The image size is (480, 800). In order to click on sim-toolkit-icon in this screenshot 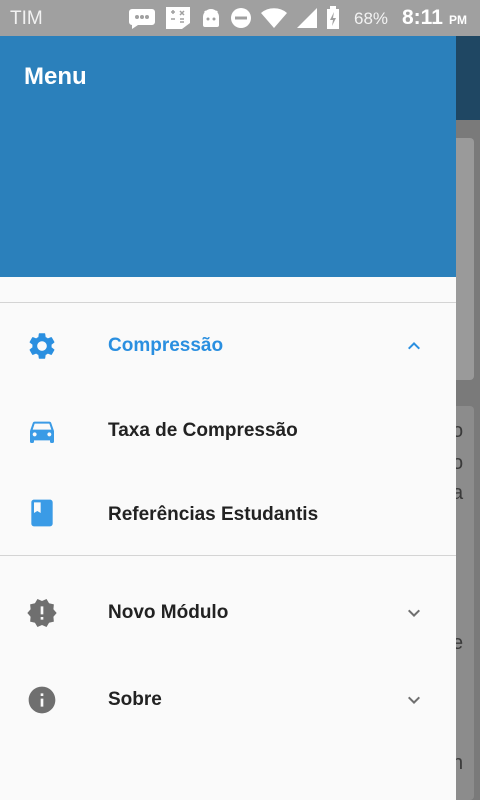, I will do `click(178, 18)`.